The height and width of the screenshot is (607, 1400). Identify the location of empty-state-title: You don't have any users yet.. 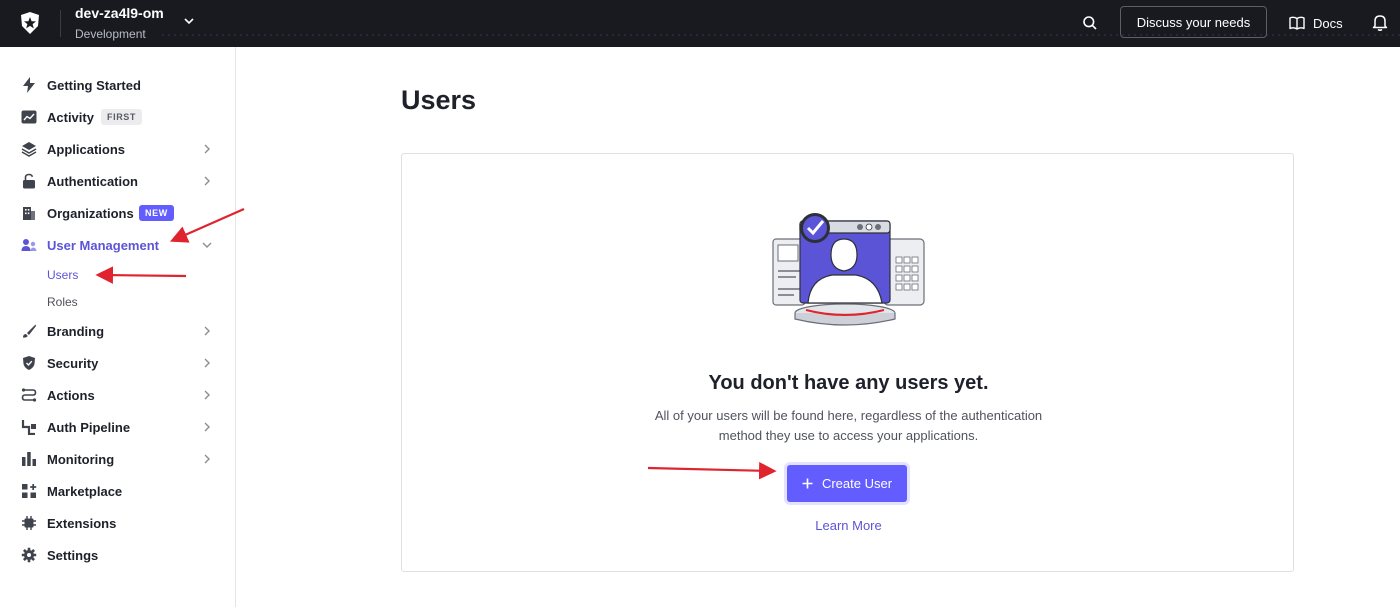
(848, 383).